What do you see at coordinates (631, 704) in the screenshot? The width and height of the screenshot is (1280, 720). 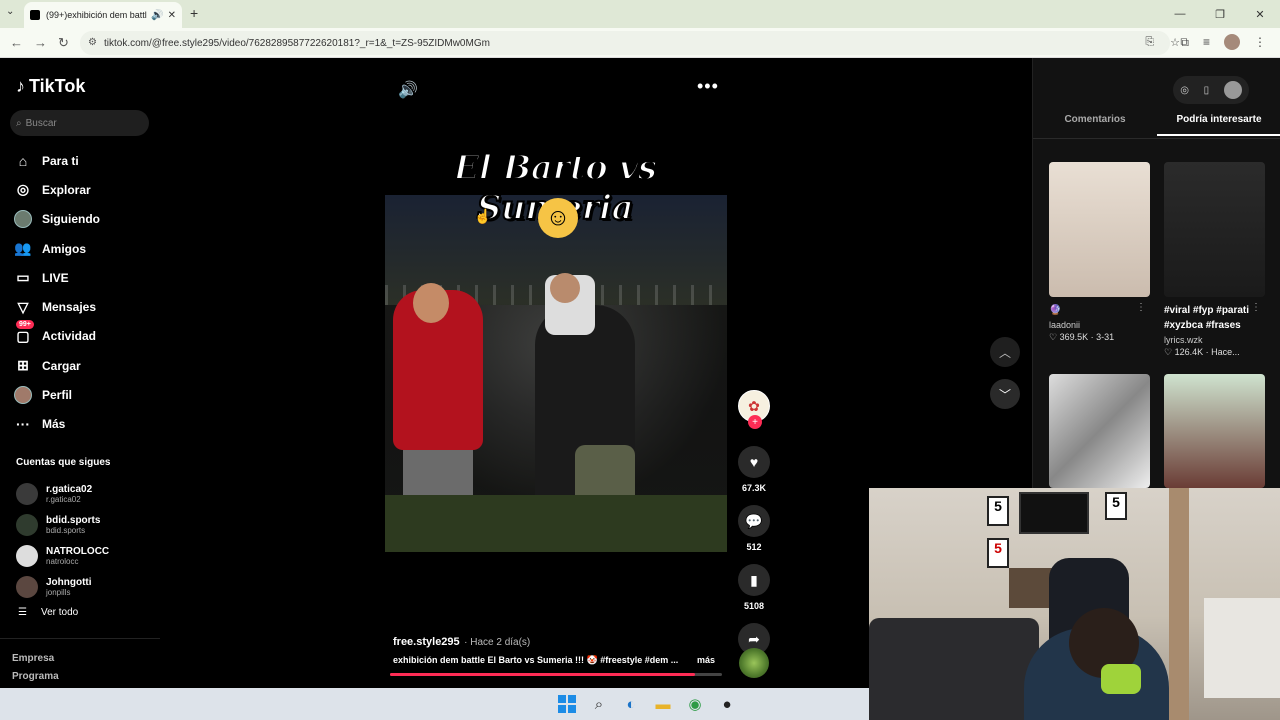 I see `edge-icon: ◐` at bounding box center [631, 704].